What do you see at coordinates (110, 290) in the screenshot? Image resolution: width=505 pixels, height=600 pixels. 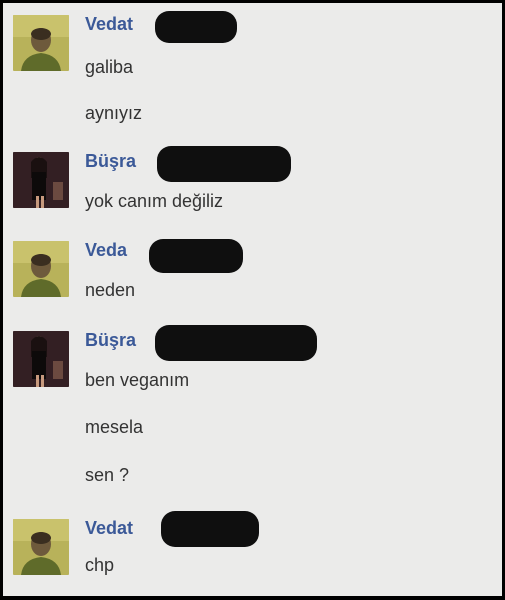 I see `message-text: neden` at bounding box center [110, 290].